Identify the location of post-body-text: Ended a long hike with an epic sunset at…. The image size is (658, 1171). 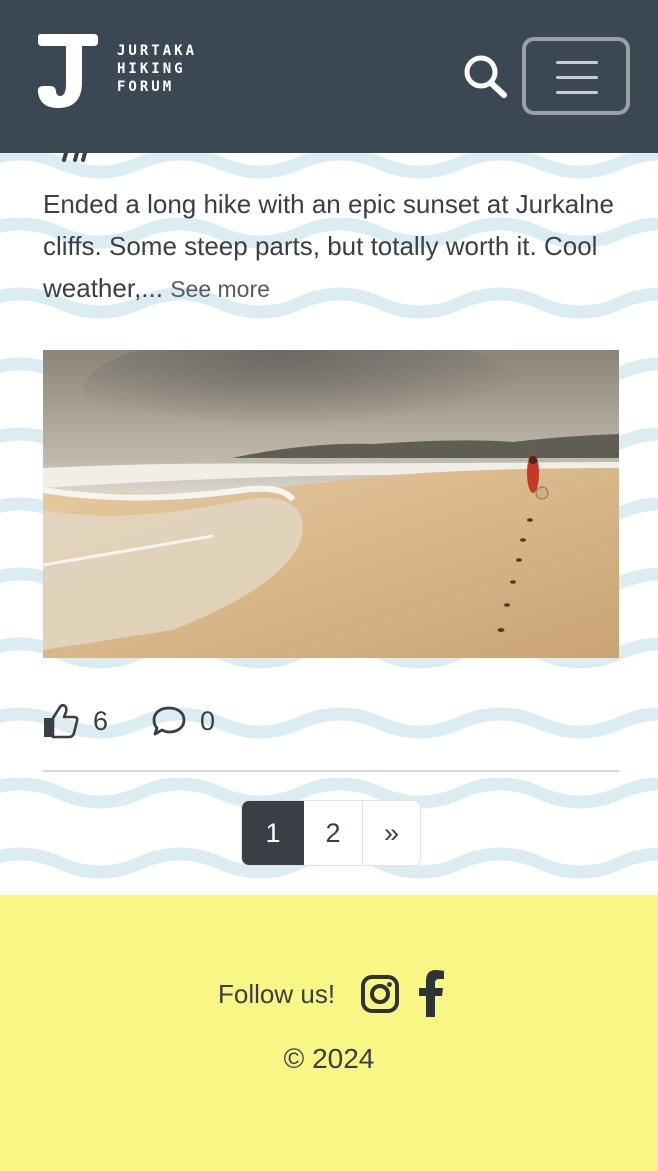
(328, 246).